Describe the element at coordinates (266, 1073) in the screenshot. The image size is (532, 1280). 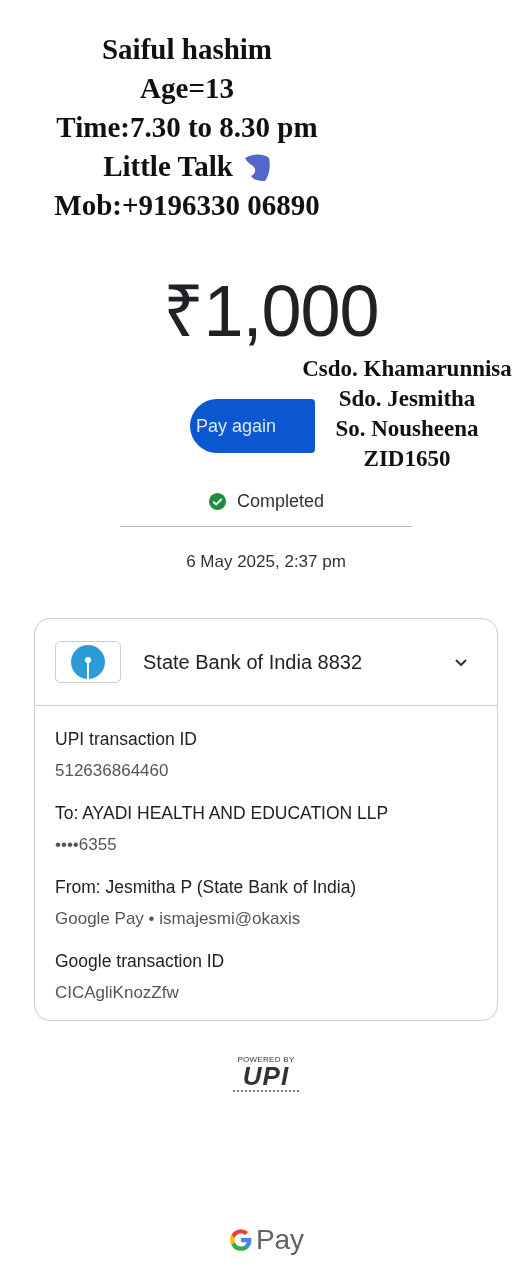
I see `upi-logo: POWERED BY UPI` at that location.